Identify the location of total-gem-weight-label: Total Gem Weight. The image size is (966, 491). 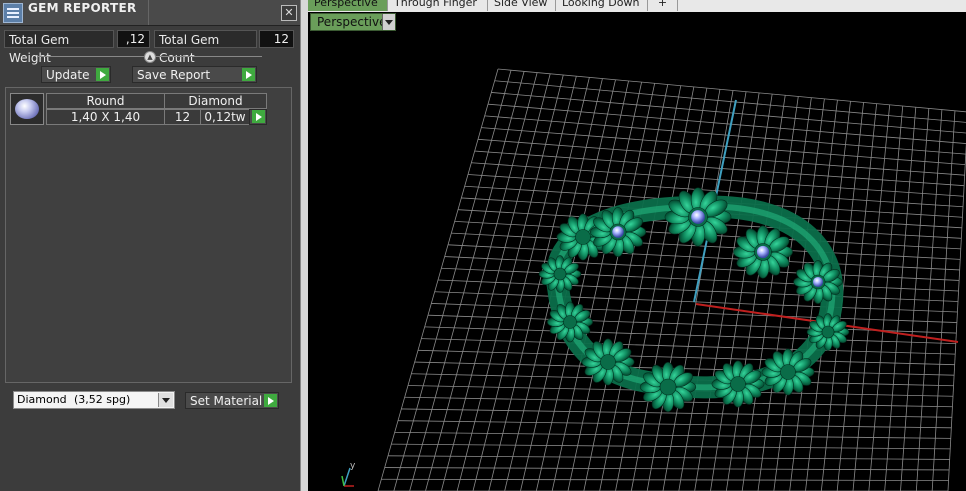
(59, 47).